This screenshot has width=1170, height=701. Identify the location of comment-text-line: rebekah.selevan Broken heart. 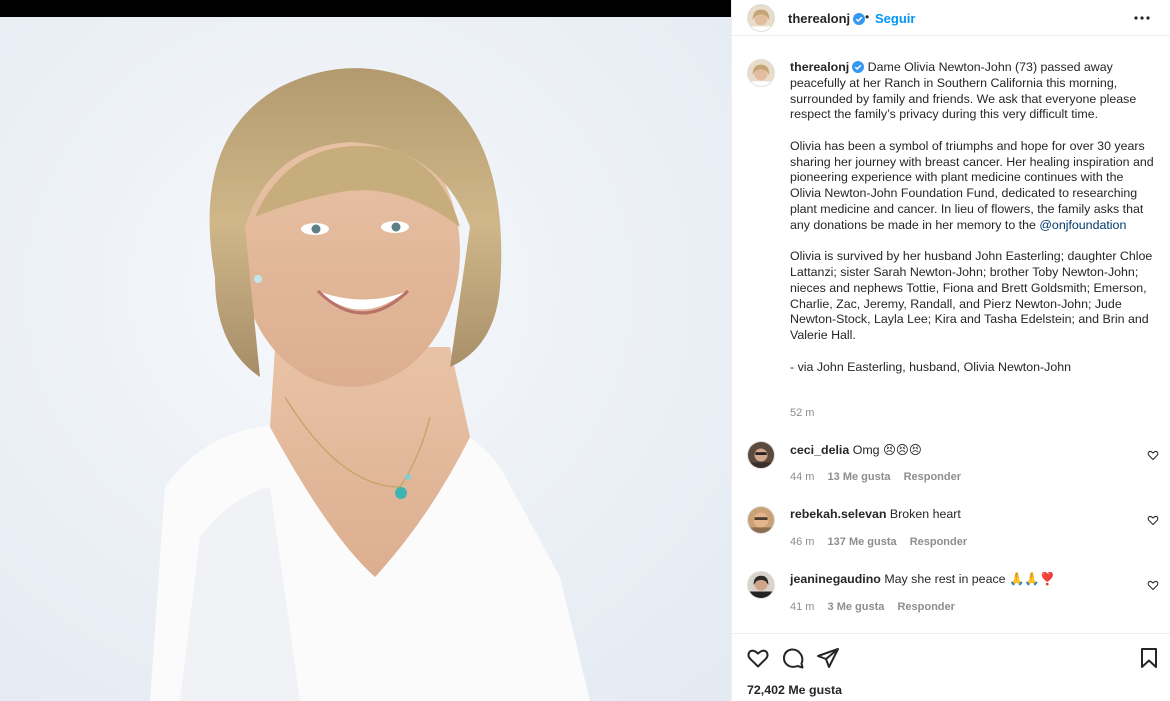
(875, 514).